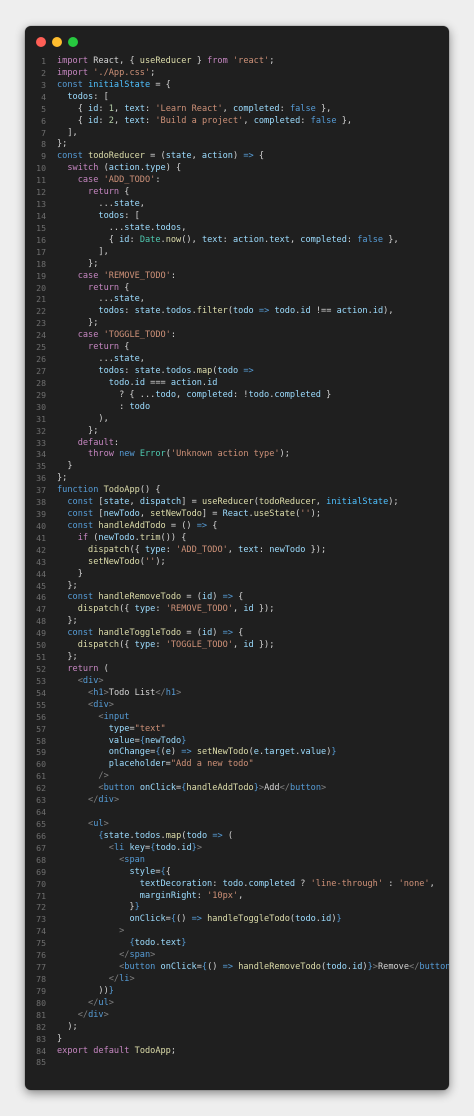  I want to click on code-line: 31 ),, so click(237, 420).